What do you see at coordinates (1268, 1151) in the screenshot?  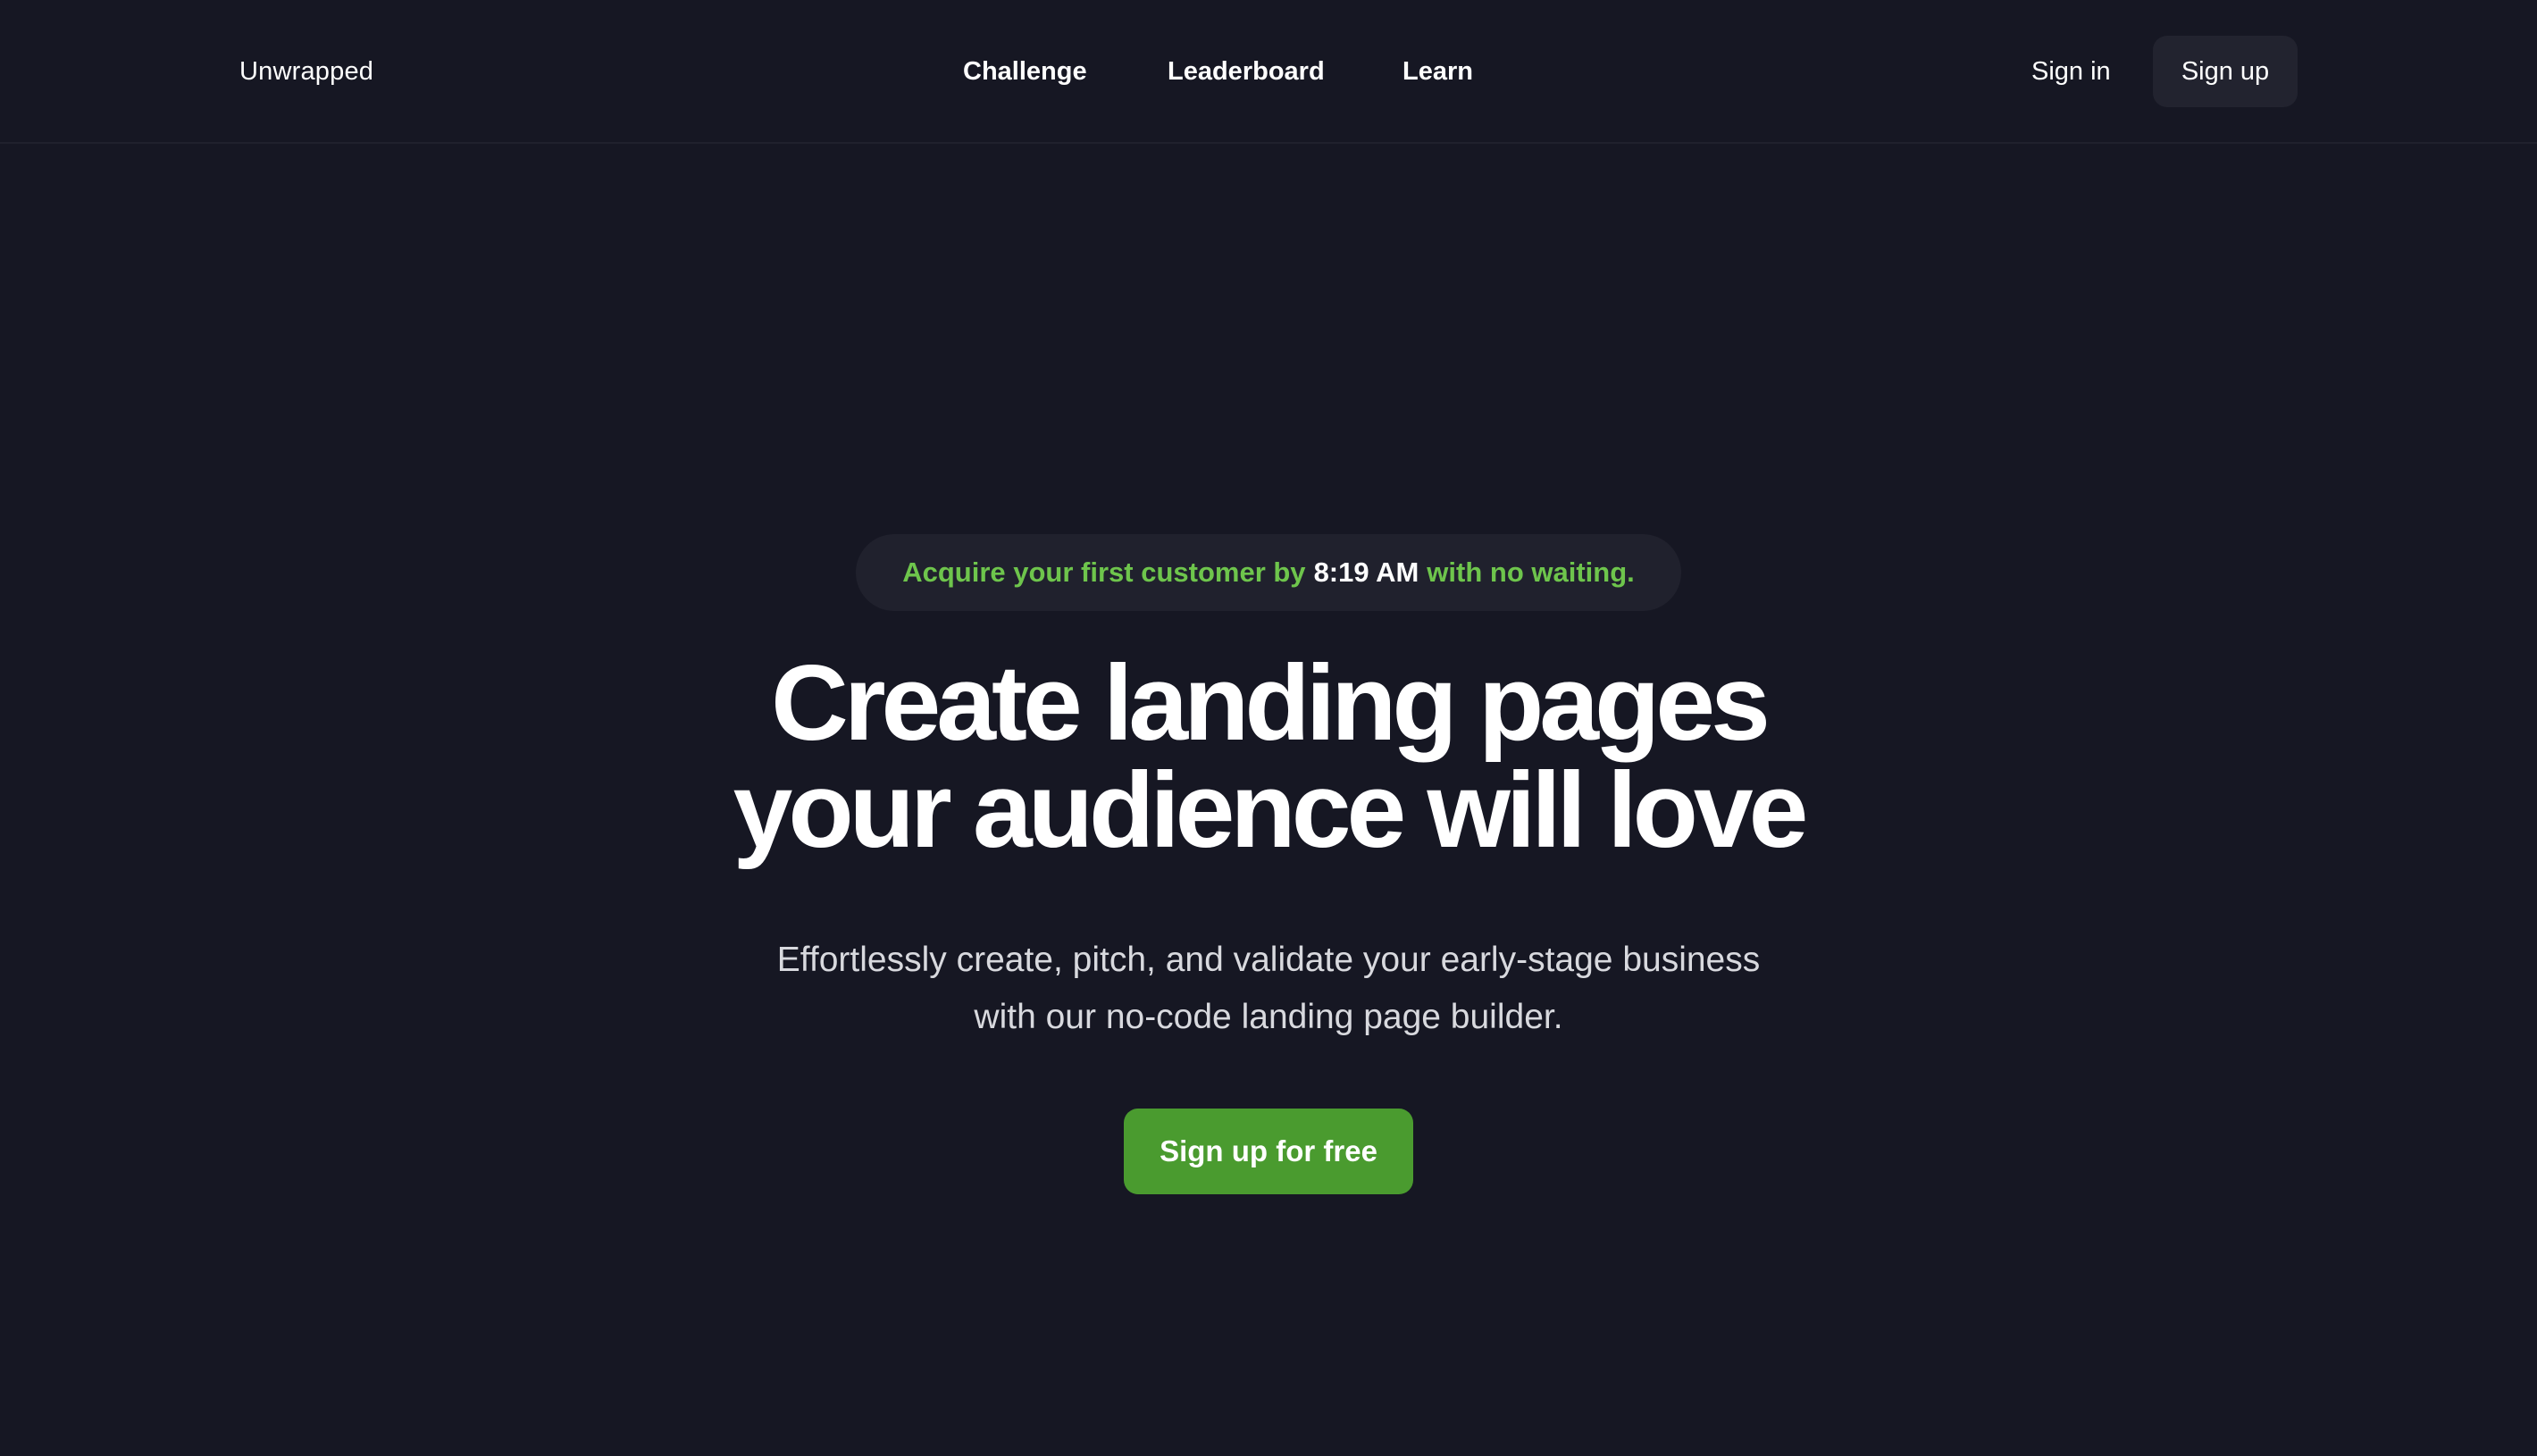 I see `sign-up-for-free-button: Sign up for free` at bounding box center [1268, 1151].